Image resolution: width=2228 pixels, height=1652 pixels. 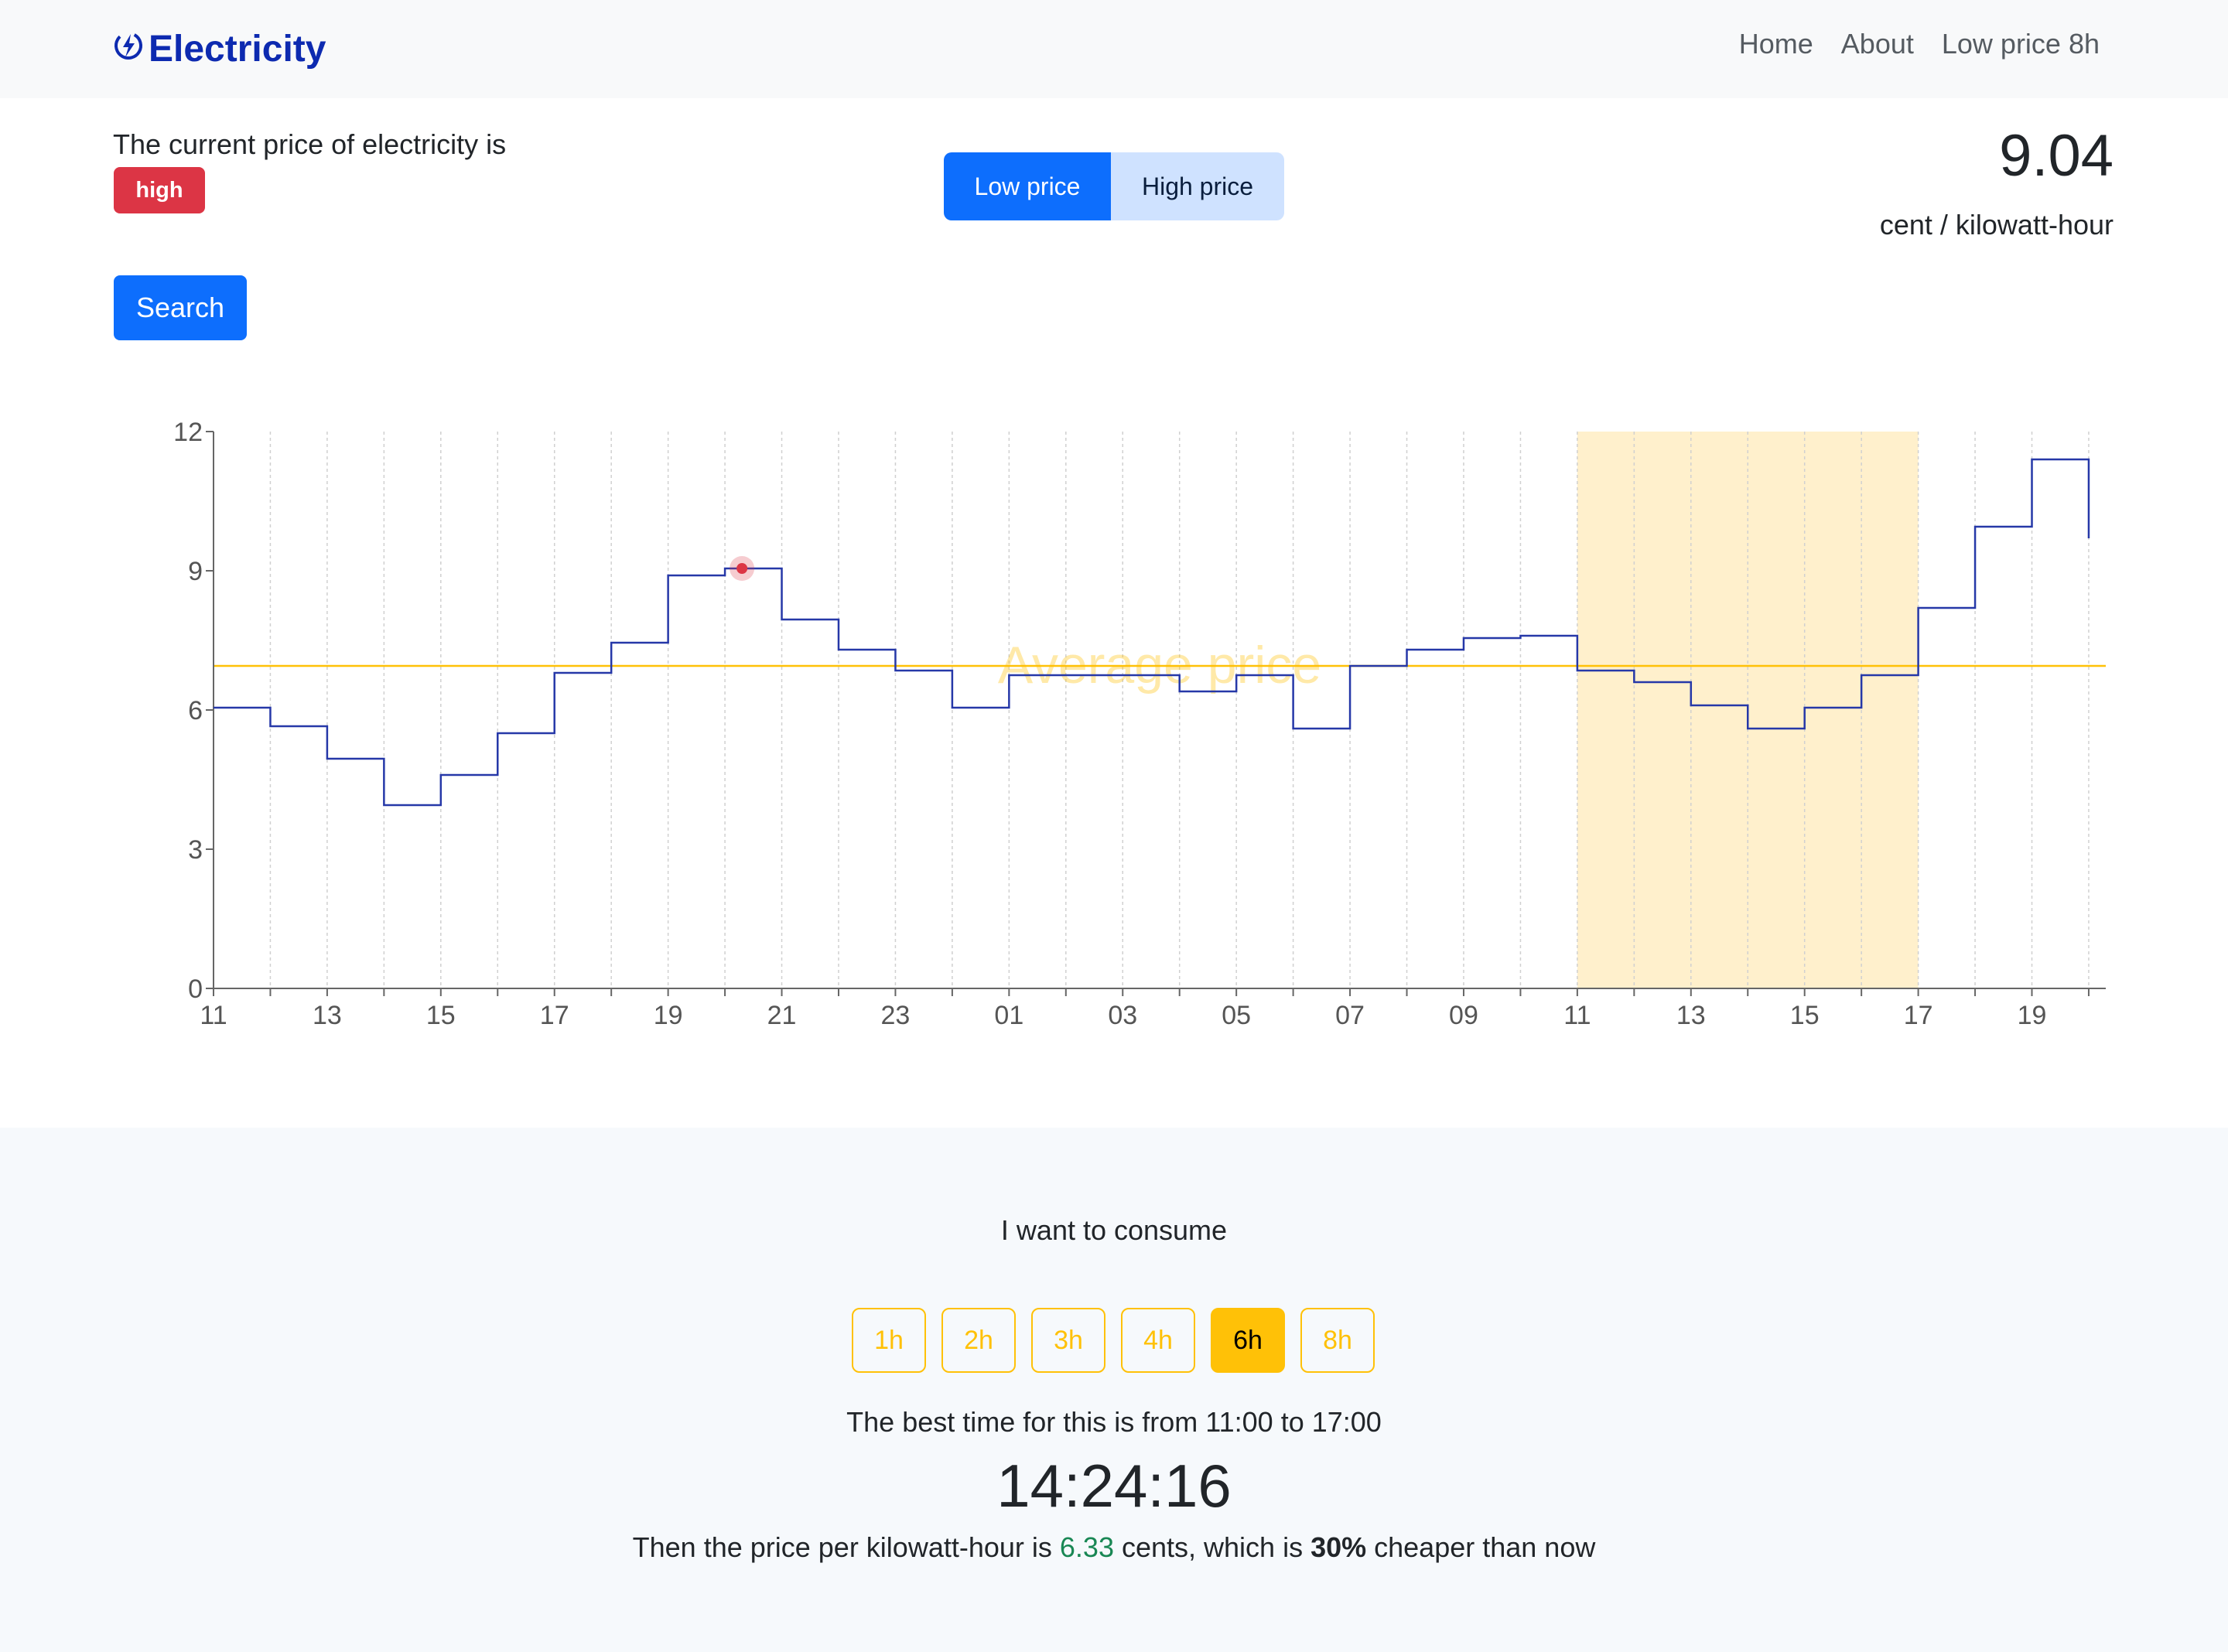 What do you see at coordinates (1122, 1015) in the screenshot?
I see `x-tick-label: 03` at bounding box center [1122, 1015].